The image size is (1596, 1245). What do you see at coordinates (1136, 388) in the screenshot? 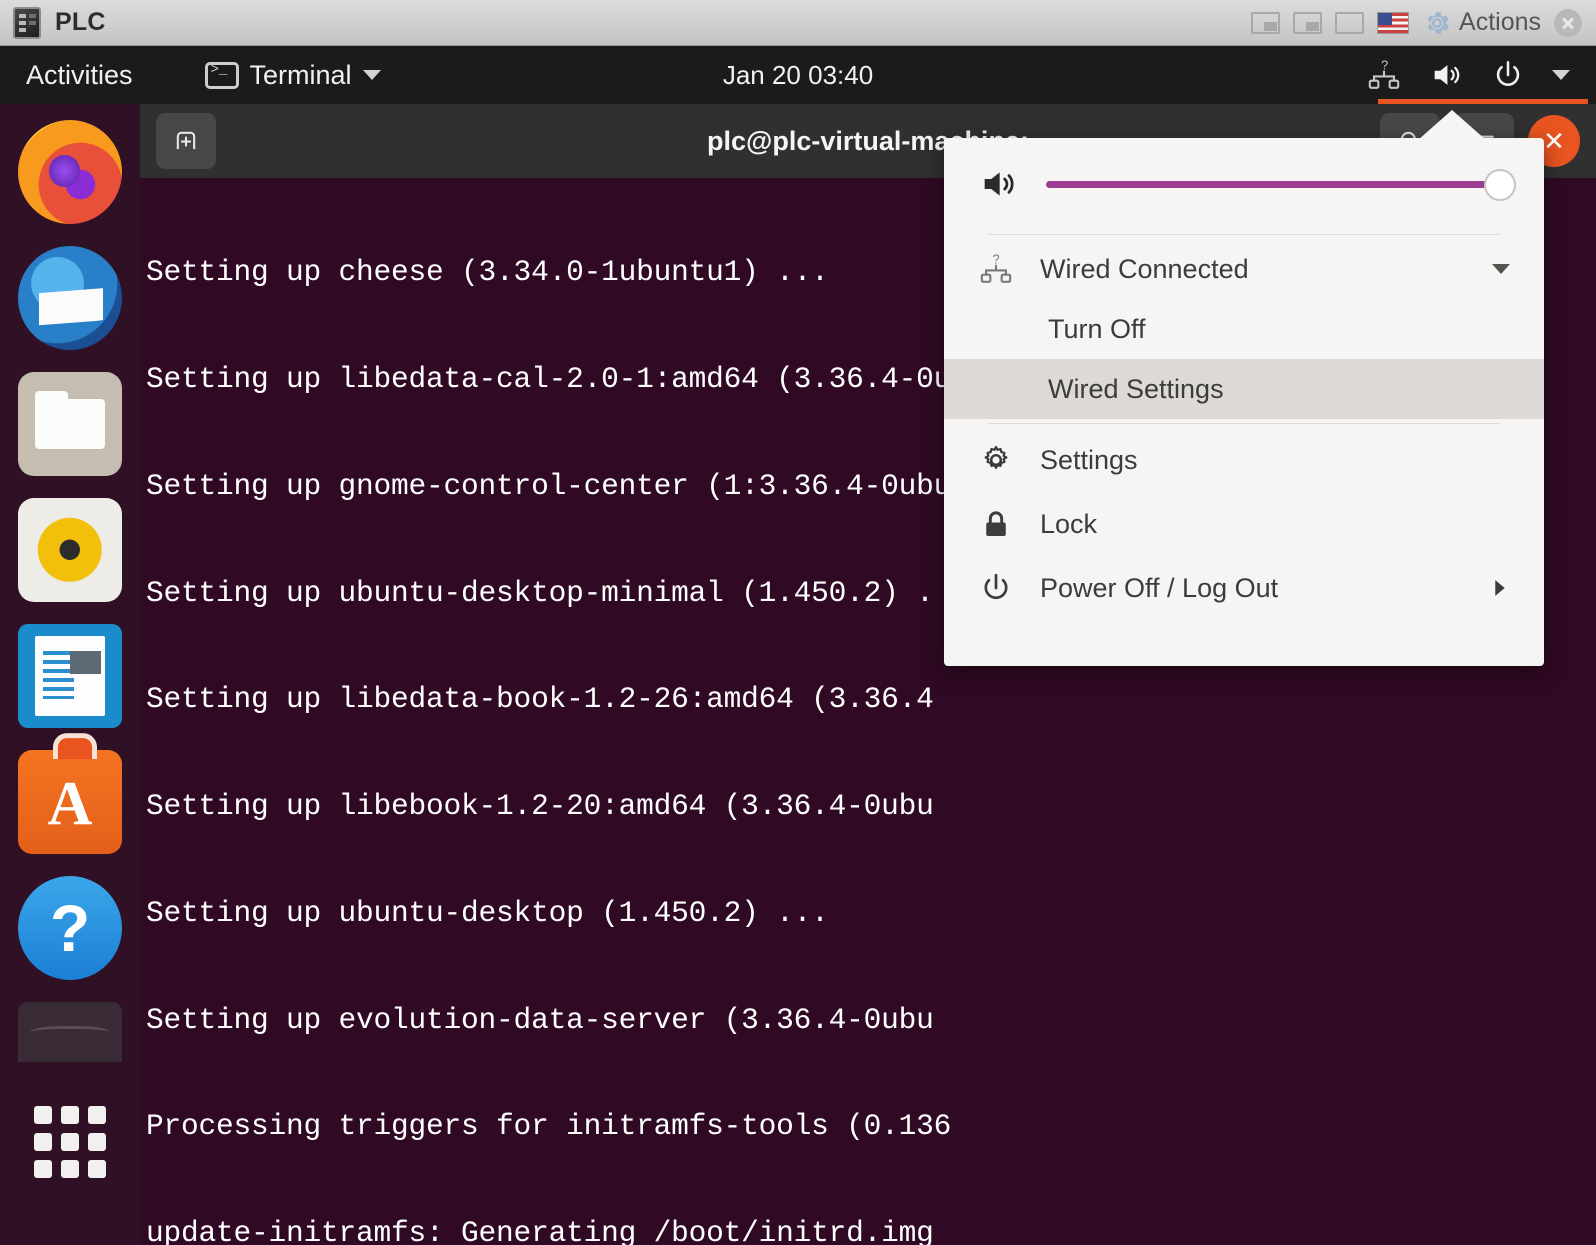
I see `wired-settings-label: Wired Settings` at bounding box center [1136, 388].